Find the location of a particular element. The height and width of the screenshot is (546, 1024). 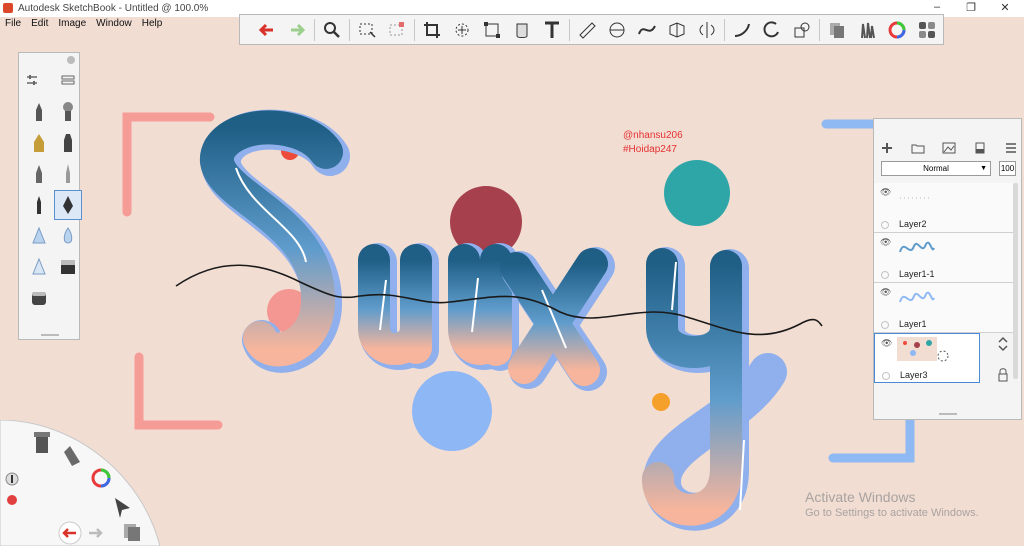

reorder-icon is located at coordinates (1003, 344).